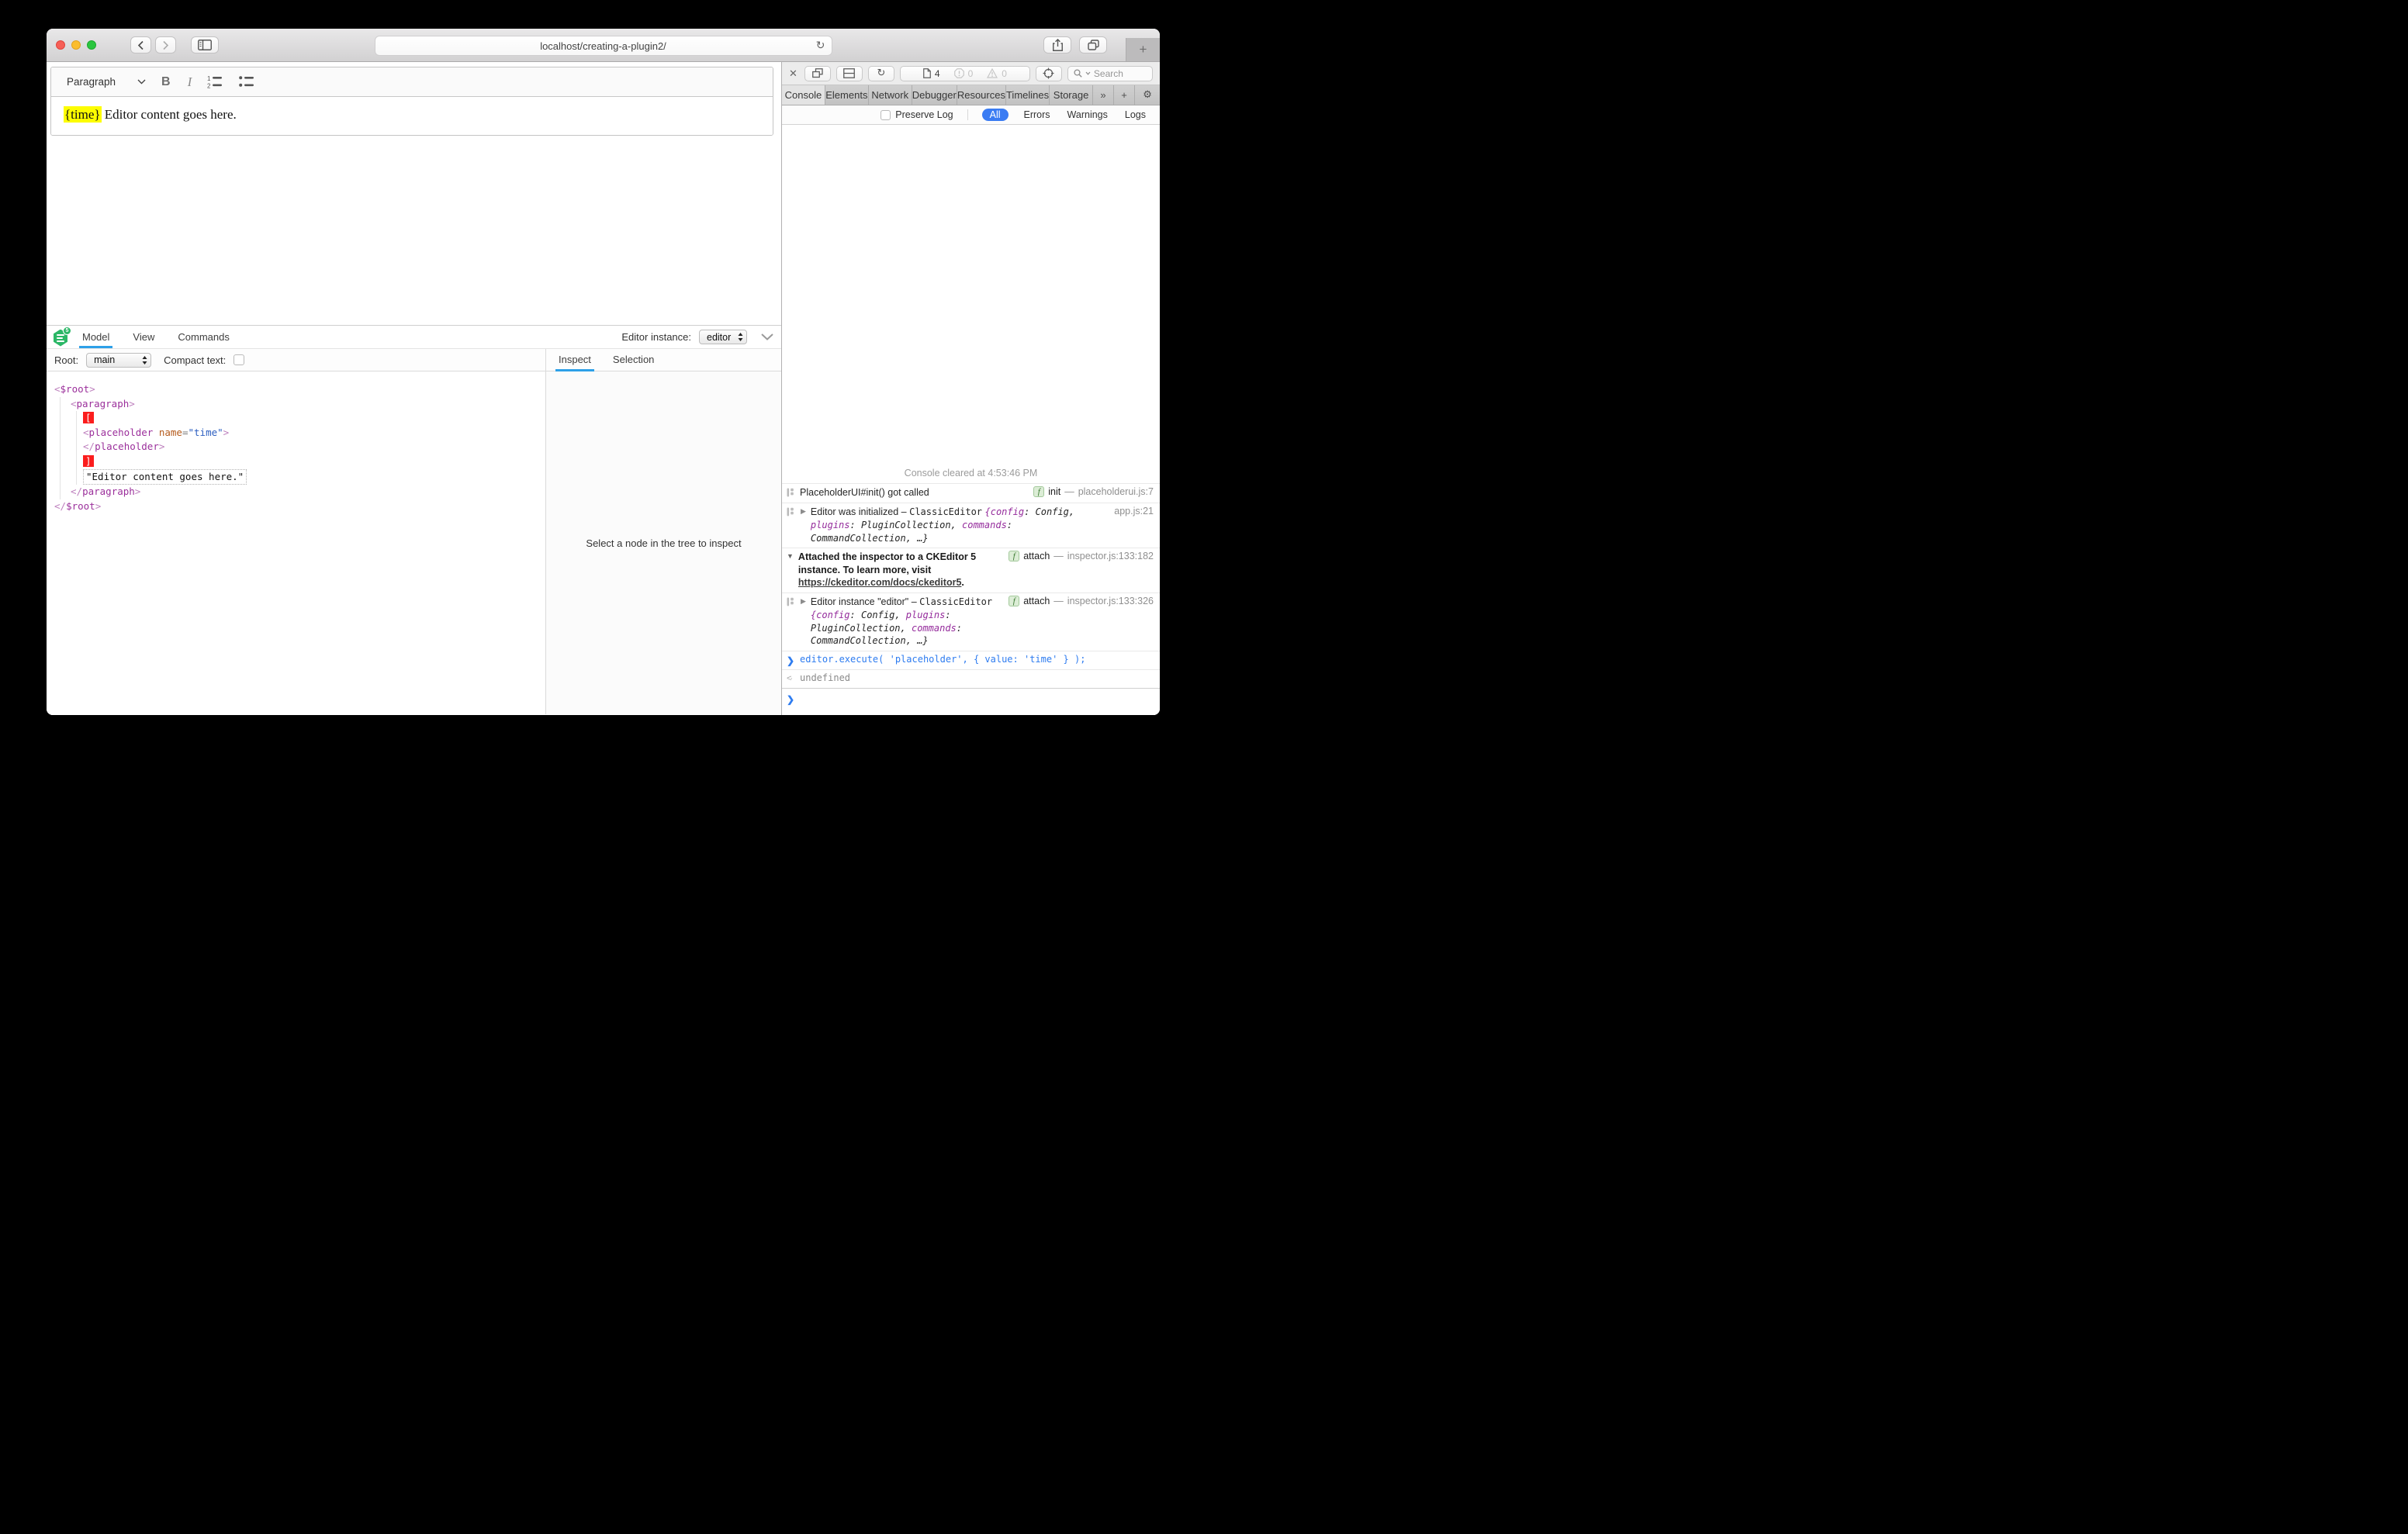  I want to click on zoom-window-button, so click(91, 45).